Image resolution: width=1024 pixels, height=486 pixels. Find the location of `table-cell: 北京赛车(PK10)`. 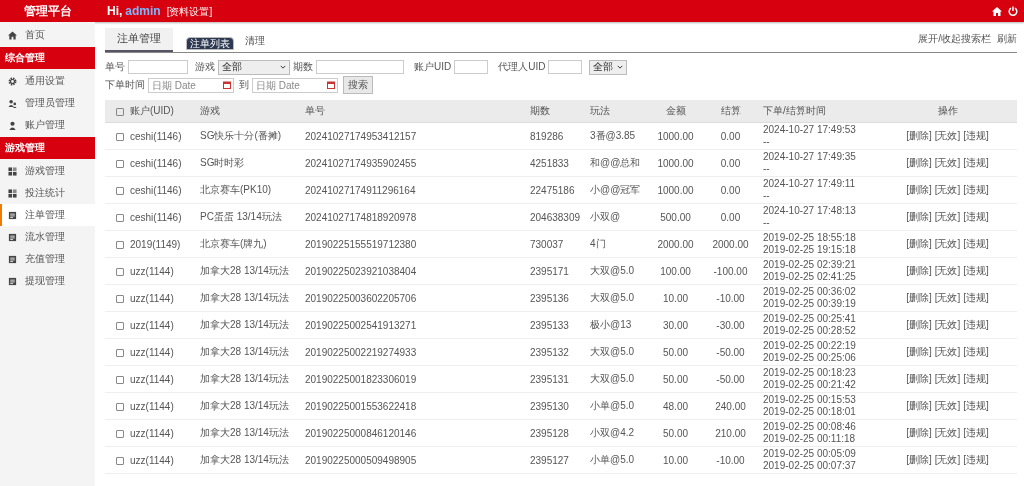

table-cell: 北京赛车(PK10) is located at coordinates (236, 189).